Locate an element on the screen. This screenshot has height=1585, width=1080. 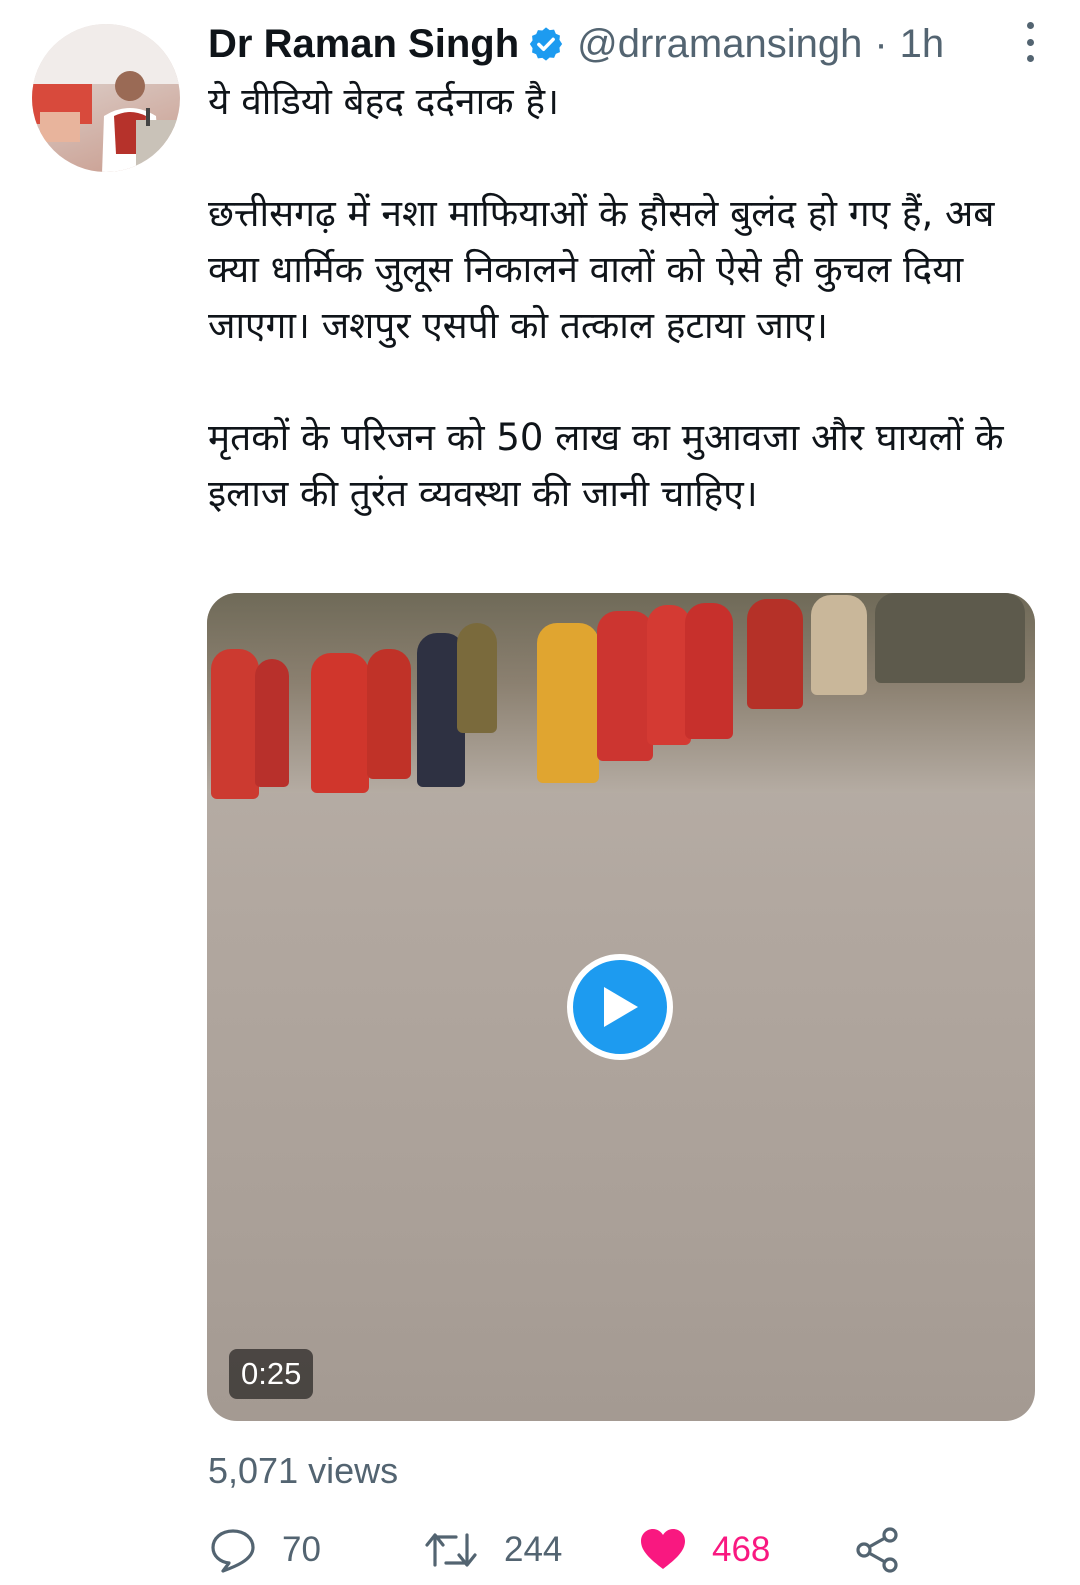
view-count: 5,071 views is located at coordinates (303, 1471).